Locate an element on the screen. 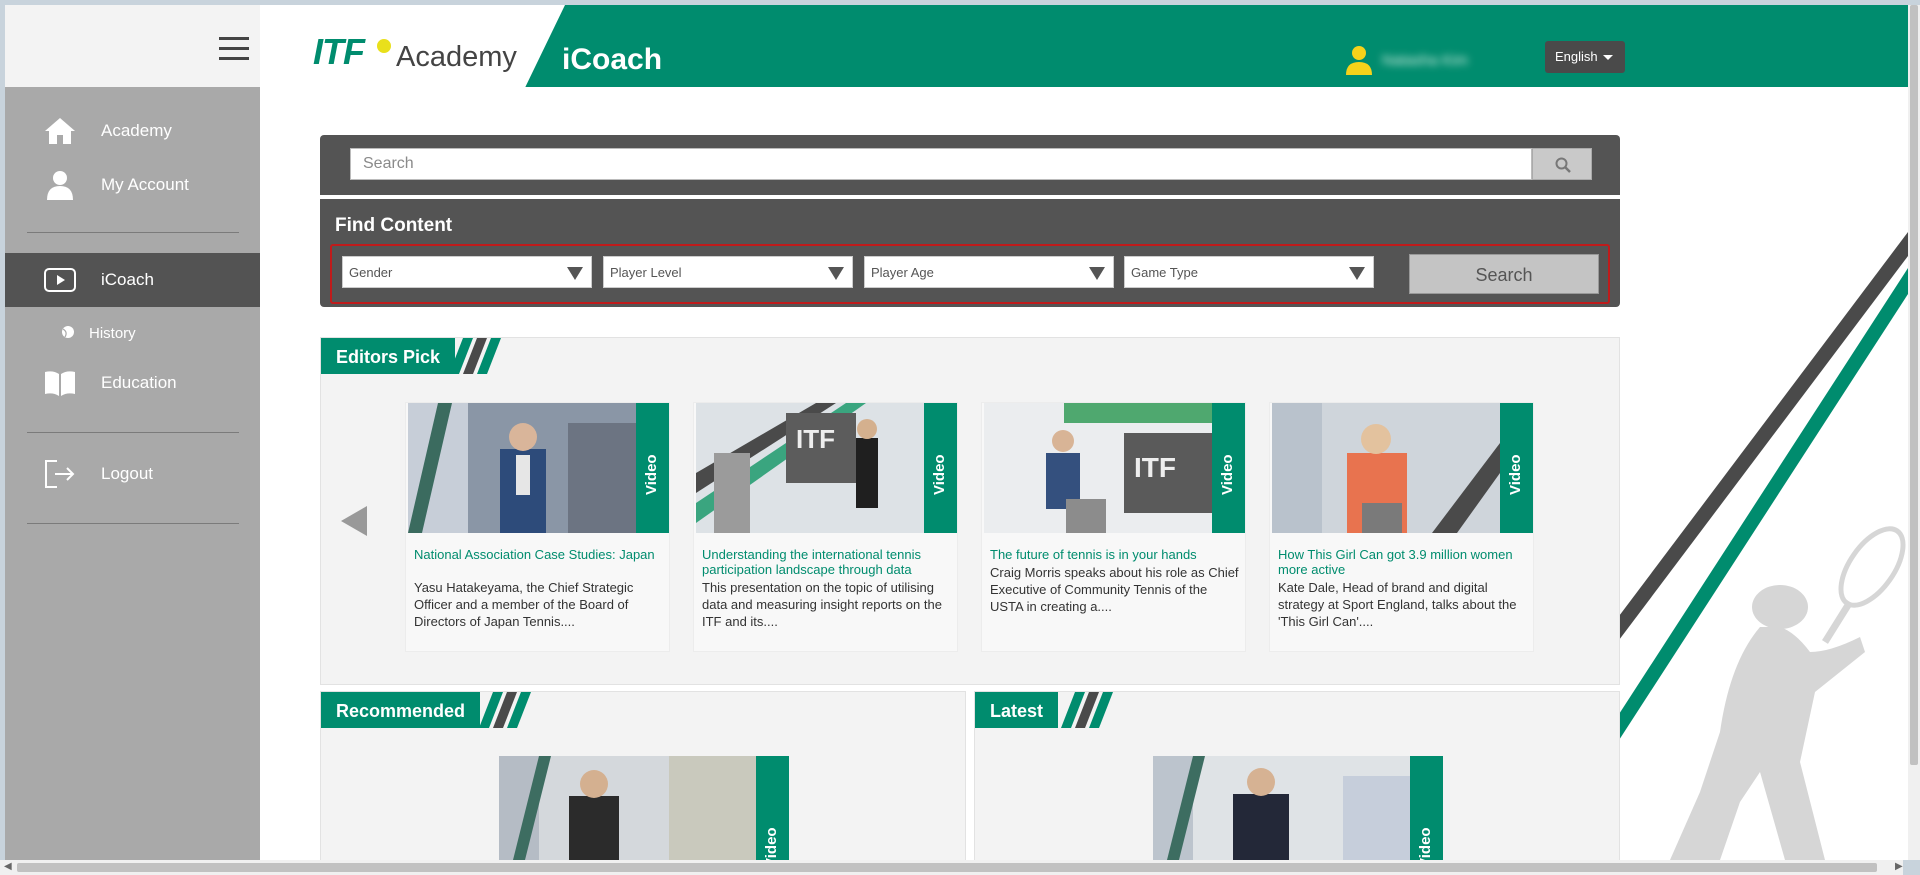 The width and height of the screenshot is (1920, 875). book-icon is located at coordinates (60, 383).